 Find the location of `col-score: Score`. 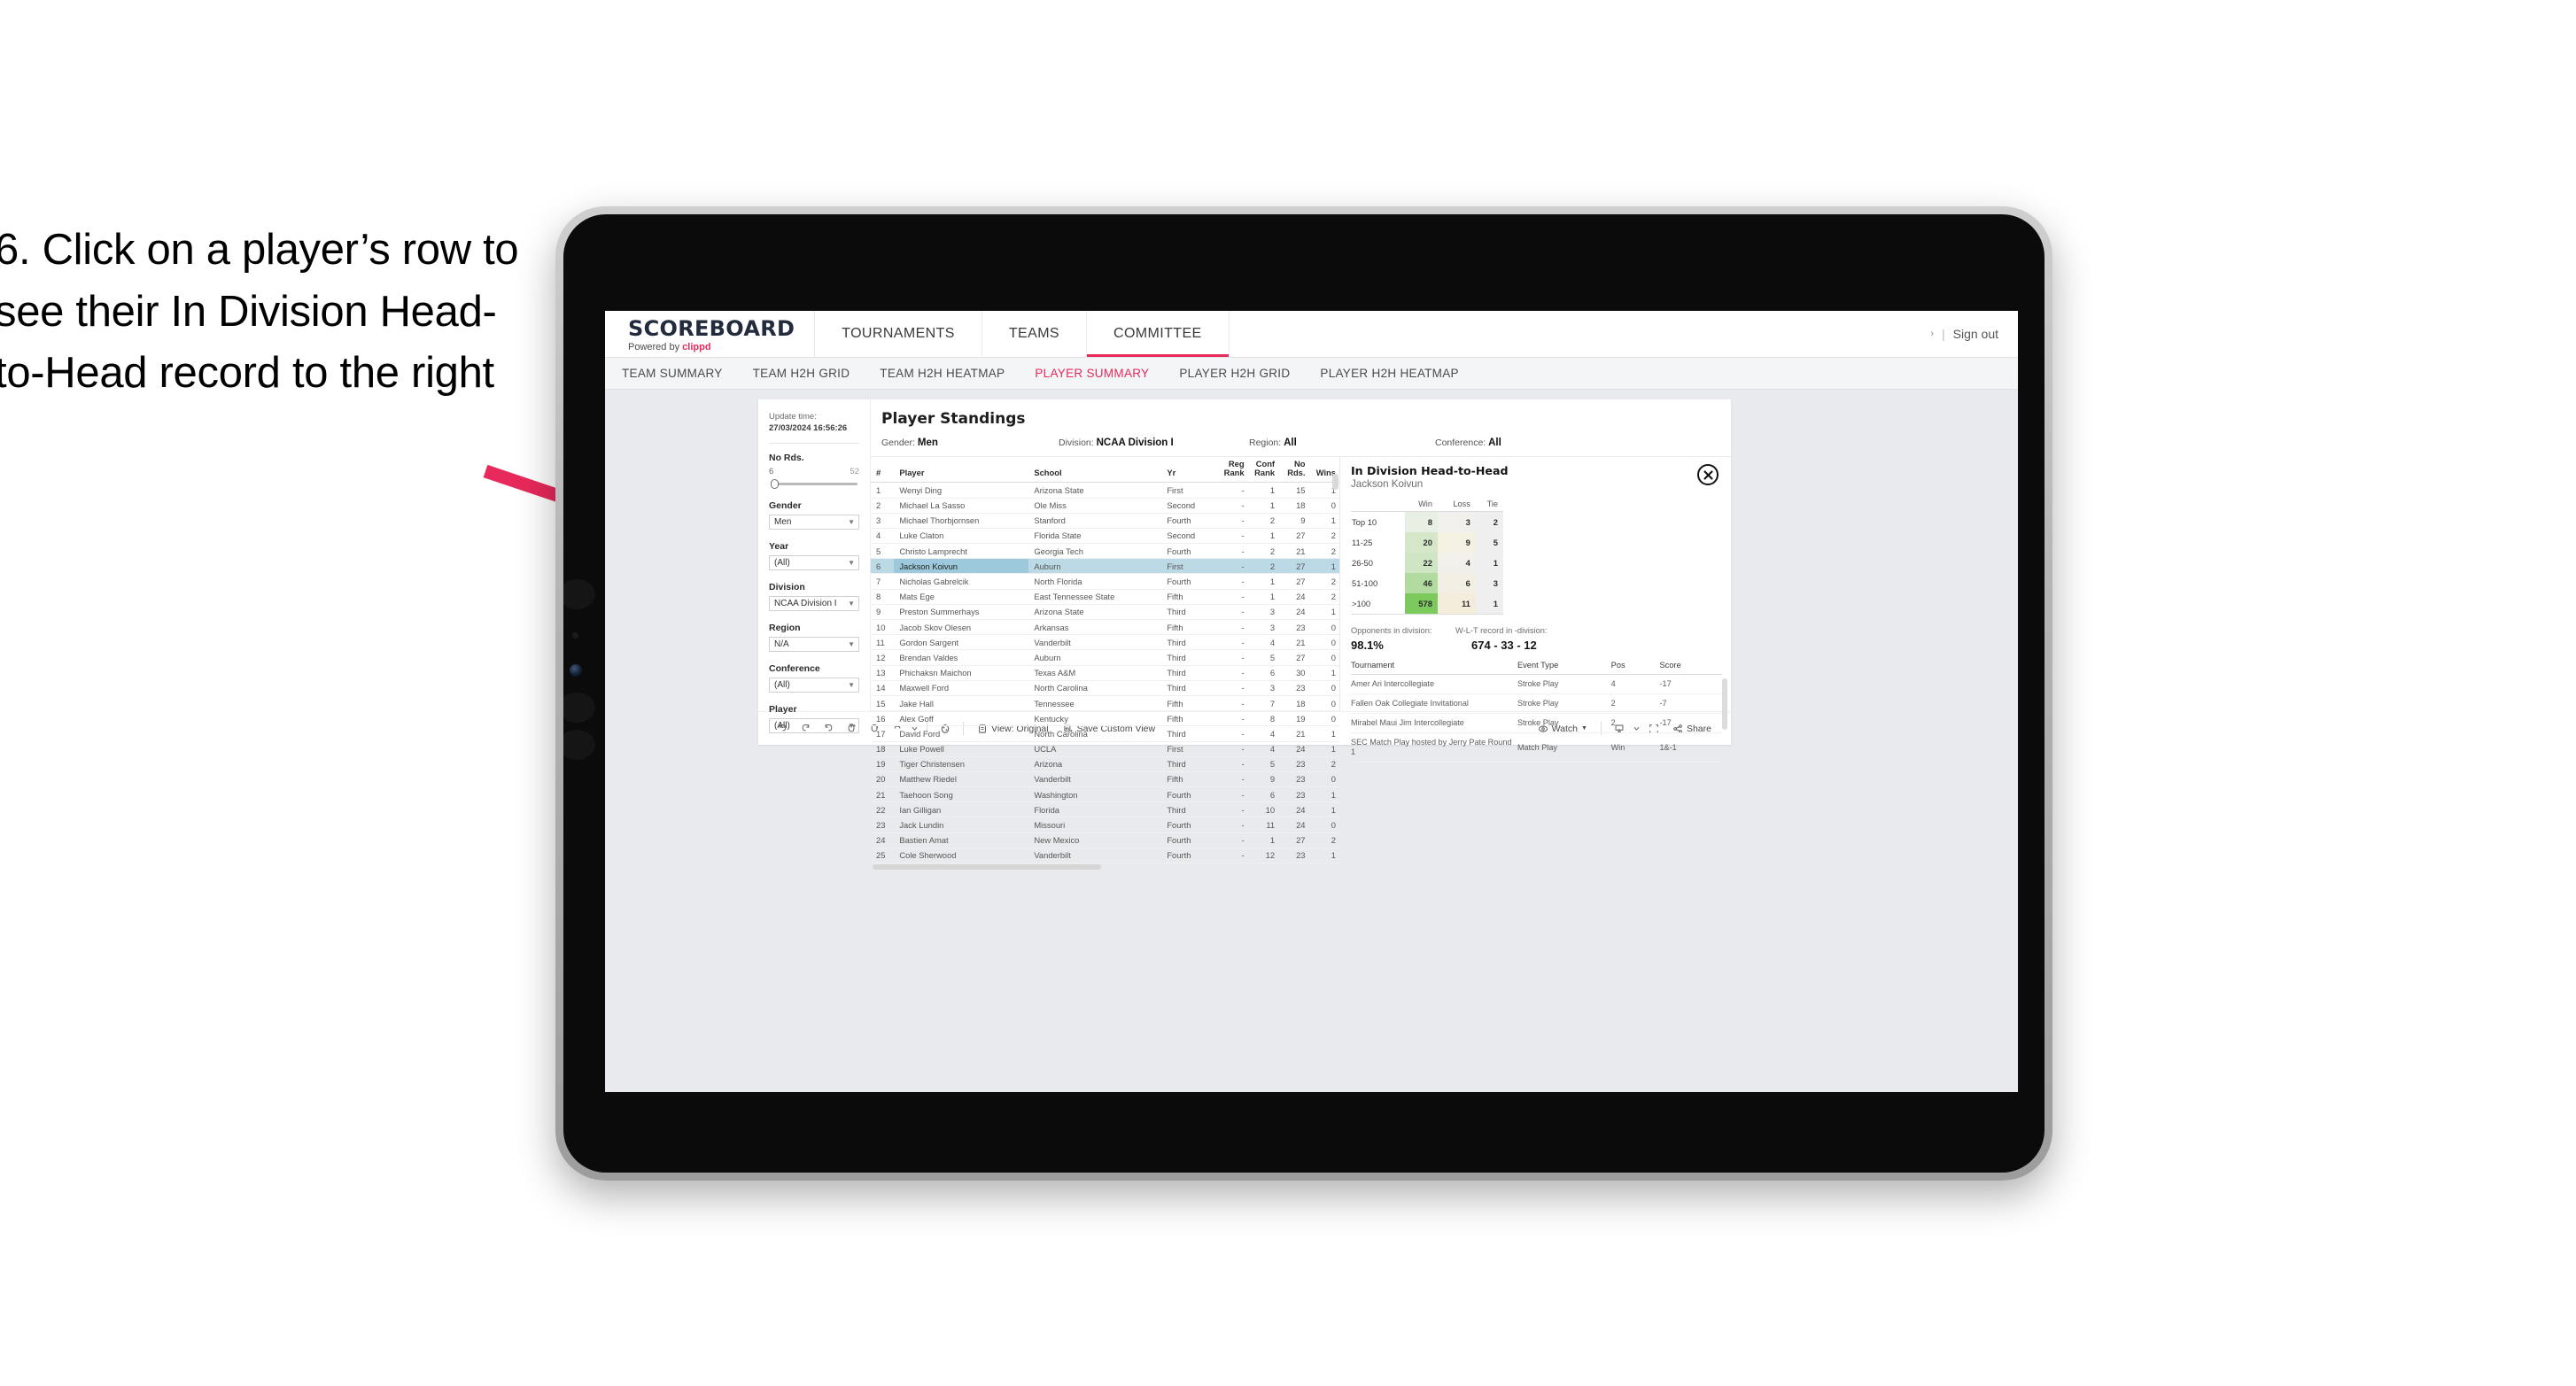

col-score: Score is located at coordinates (1690, 668).